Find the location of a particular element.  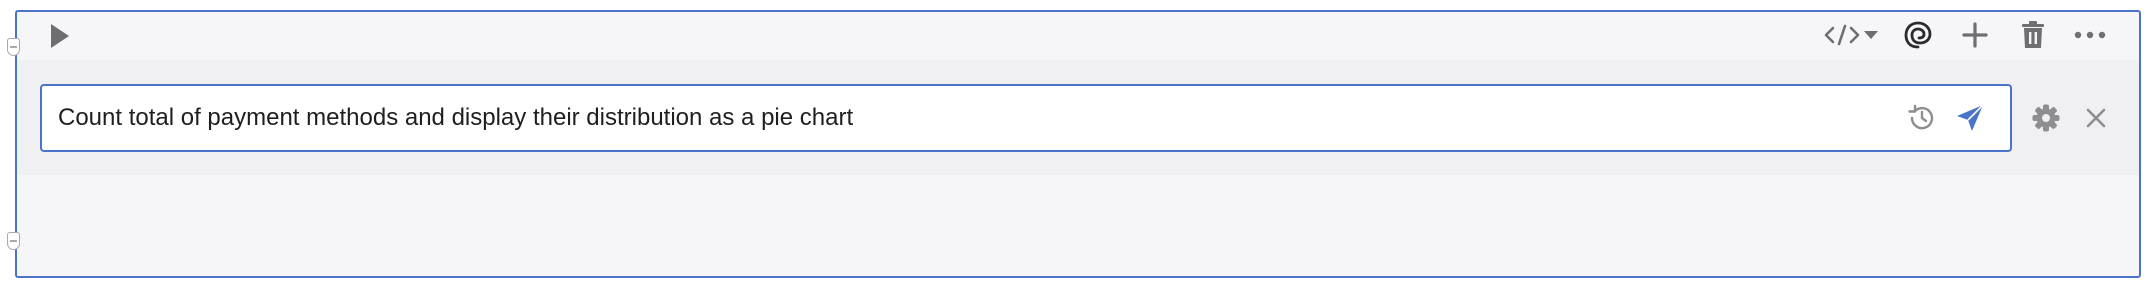

delete-cell-button is located at coordinates (2033, 35).